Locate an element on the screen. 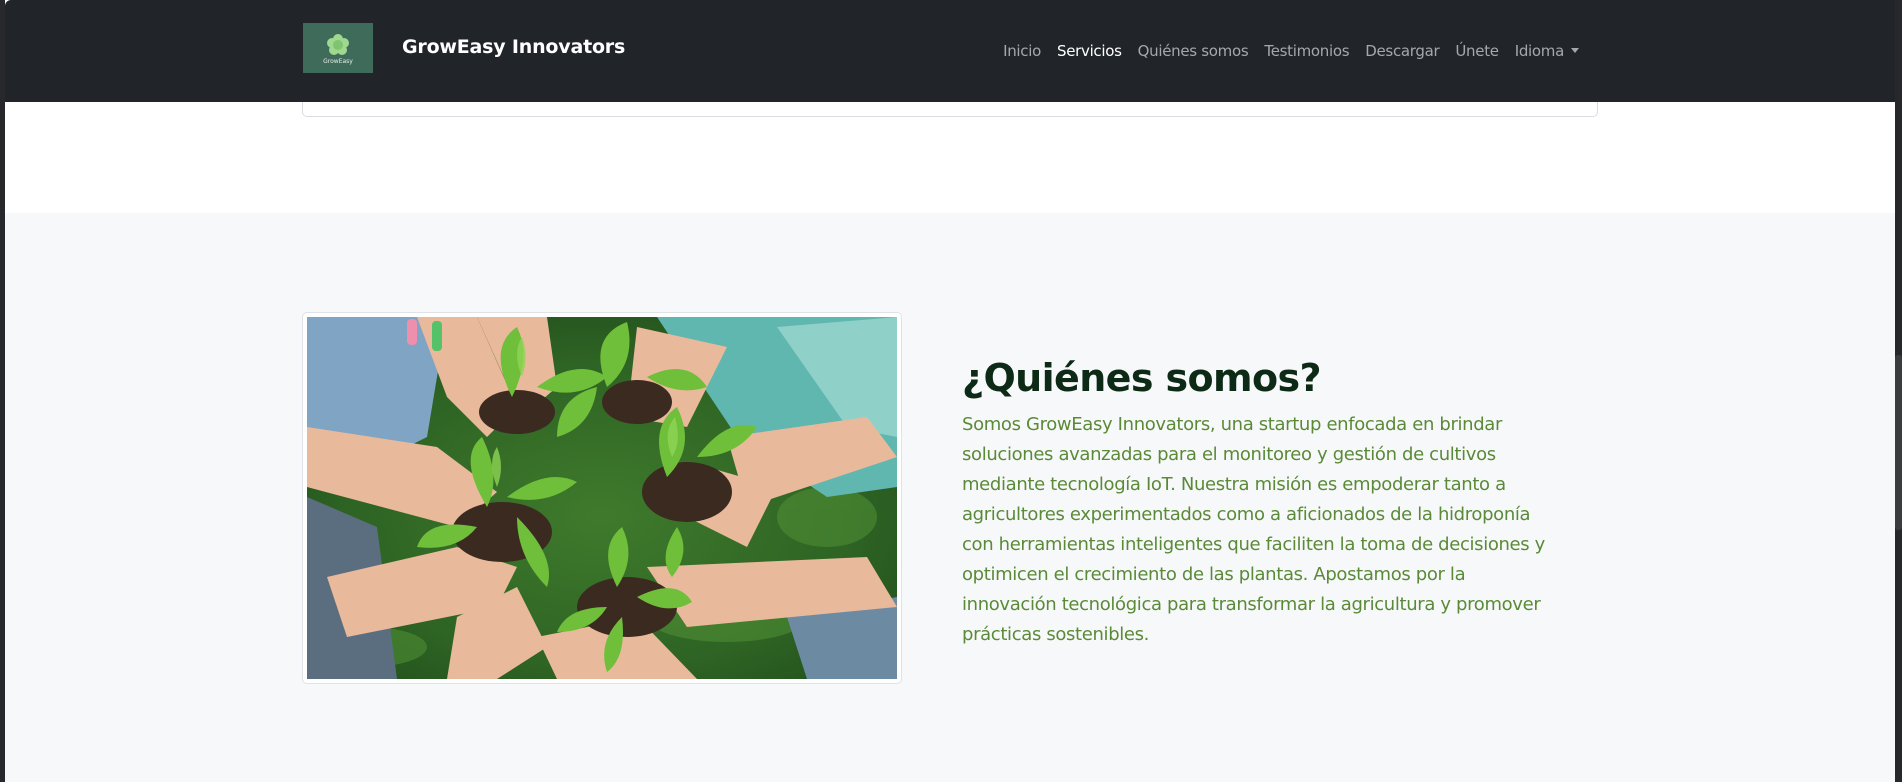 The image size is (1902, 782). caret-down-icon is located at coordinates (1575, 50).